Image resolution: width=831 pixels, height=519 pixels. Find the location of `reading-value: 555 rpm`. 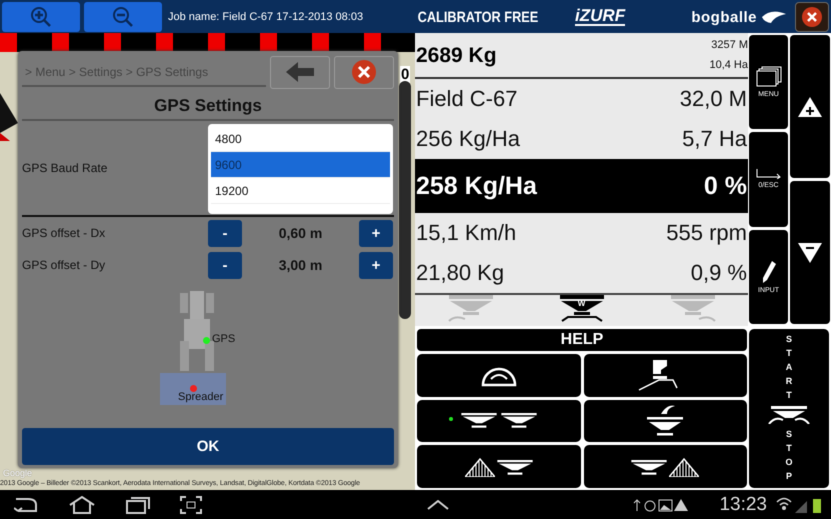

reading-value: 555 rpm is located at coordinates (706, 233).